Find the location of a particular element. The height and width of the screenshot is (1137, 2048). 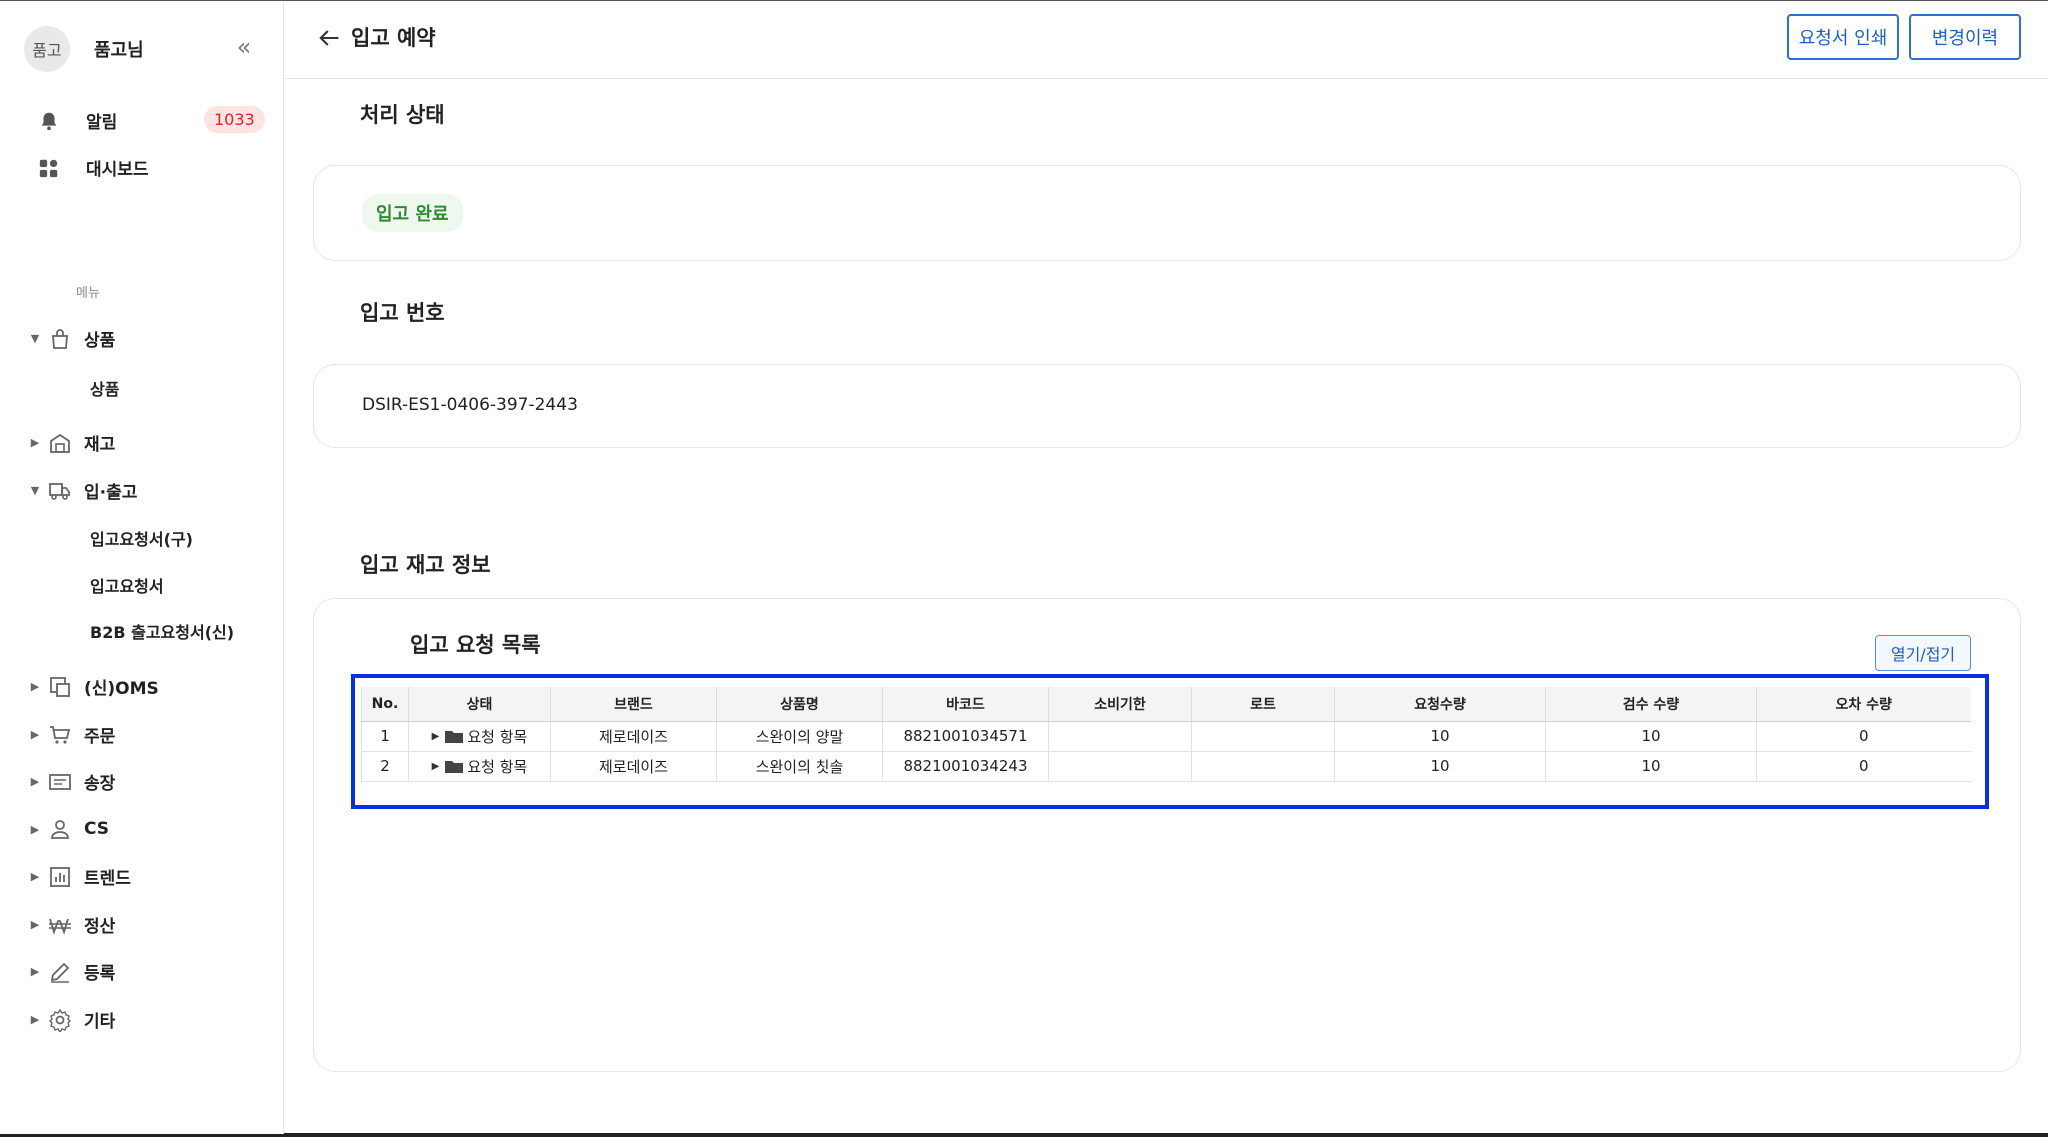

sidebar-subitem-inbound-request: 입고요청서 is located at coordinates (127, 585).